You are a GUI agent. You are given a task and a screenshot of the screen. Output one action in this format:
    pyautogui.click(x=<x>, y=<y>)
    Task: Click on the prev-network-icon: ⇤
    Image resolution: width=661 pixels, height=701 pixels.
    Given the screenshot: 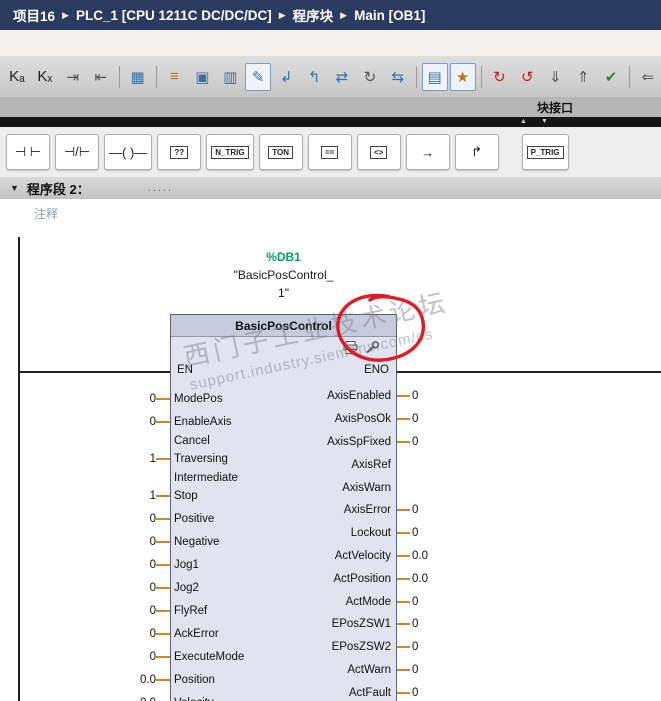 What is the action you would take?
    pyautogui.click(x=101, y=77)
    